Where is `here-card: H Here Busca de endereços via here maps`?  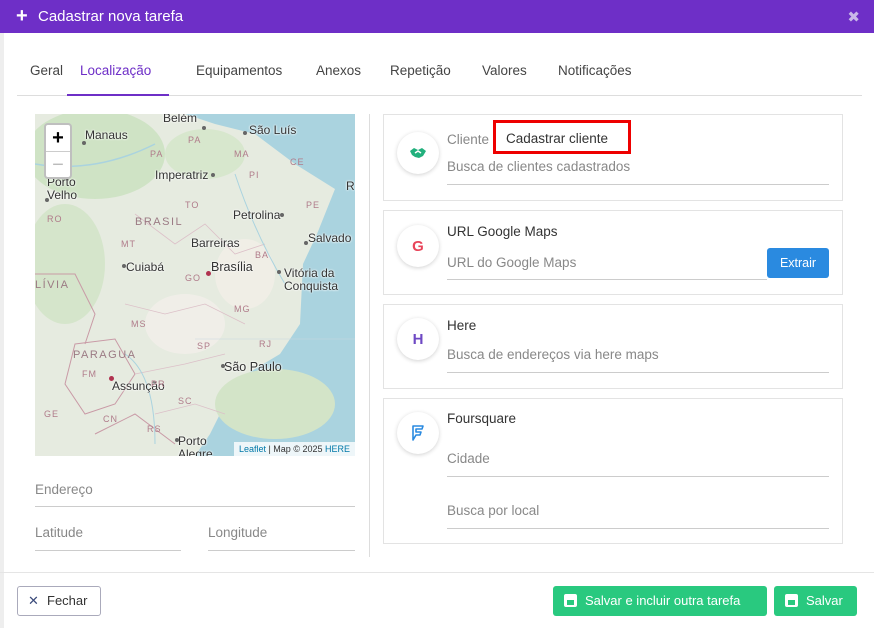 here-card: H Here Busca de endereços via here maps is located at coordinates (613, 346).